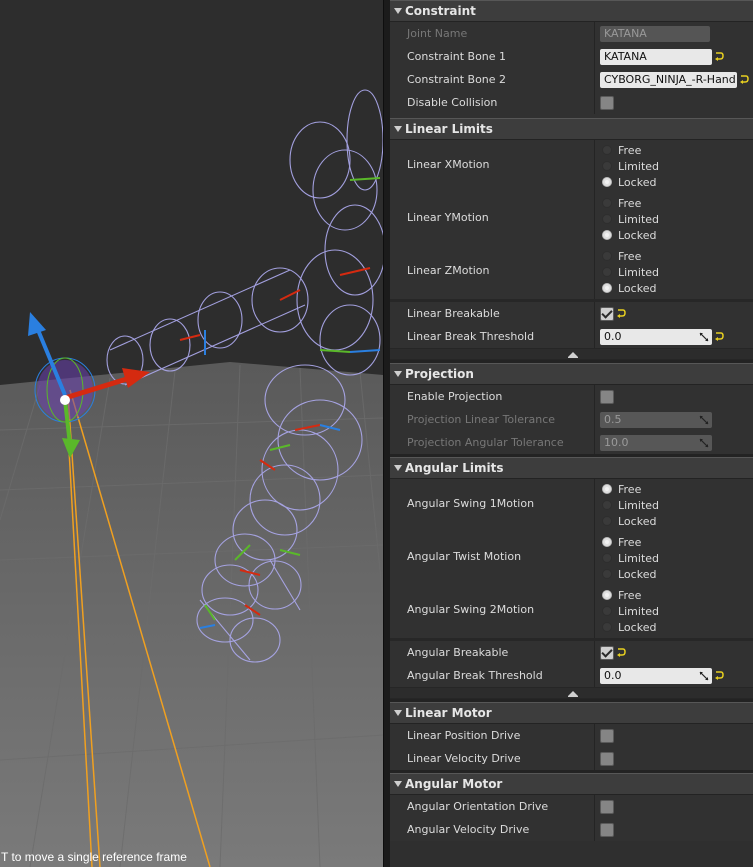  Describe the element at coordinates (571, 374) in the screenshot. I see `category-projection: Projection` at that location.